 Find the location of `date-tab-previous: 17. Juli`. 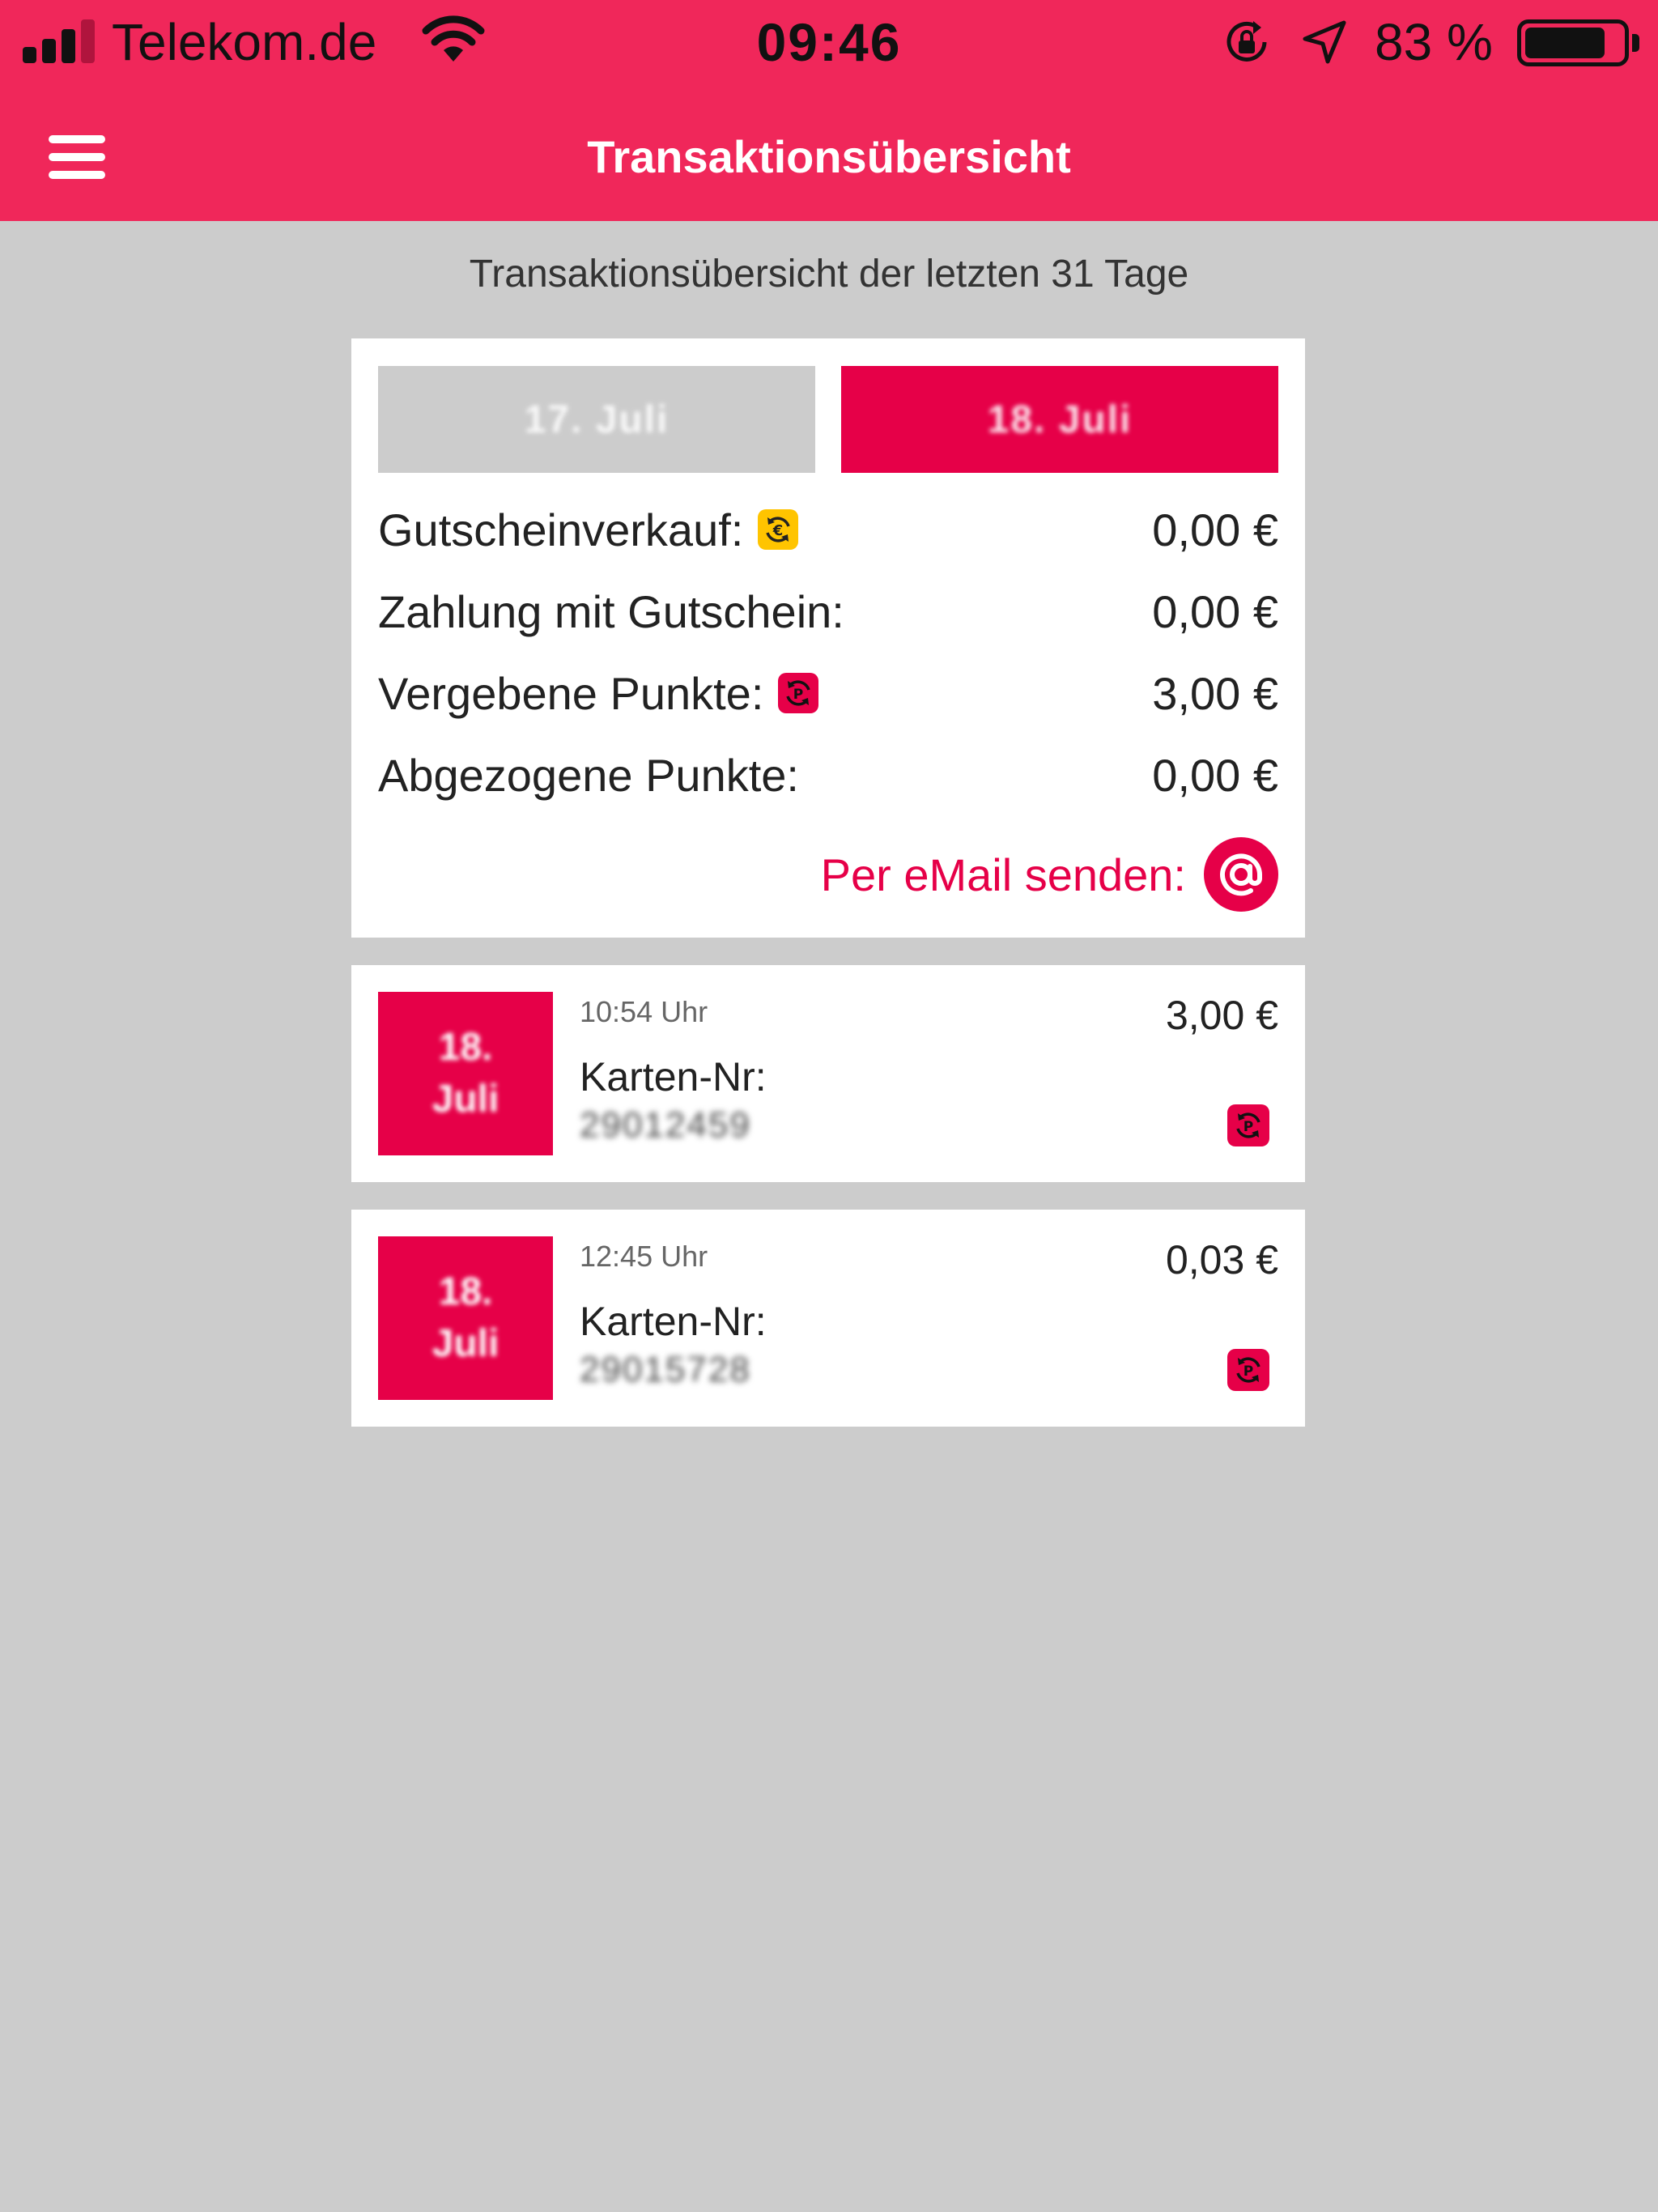

date-tab-previous: 17. Juli is located at coordinates (596, 420).